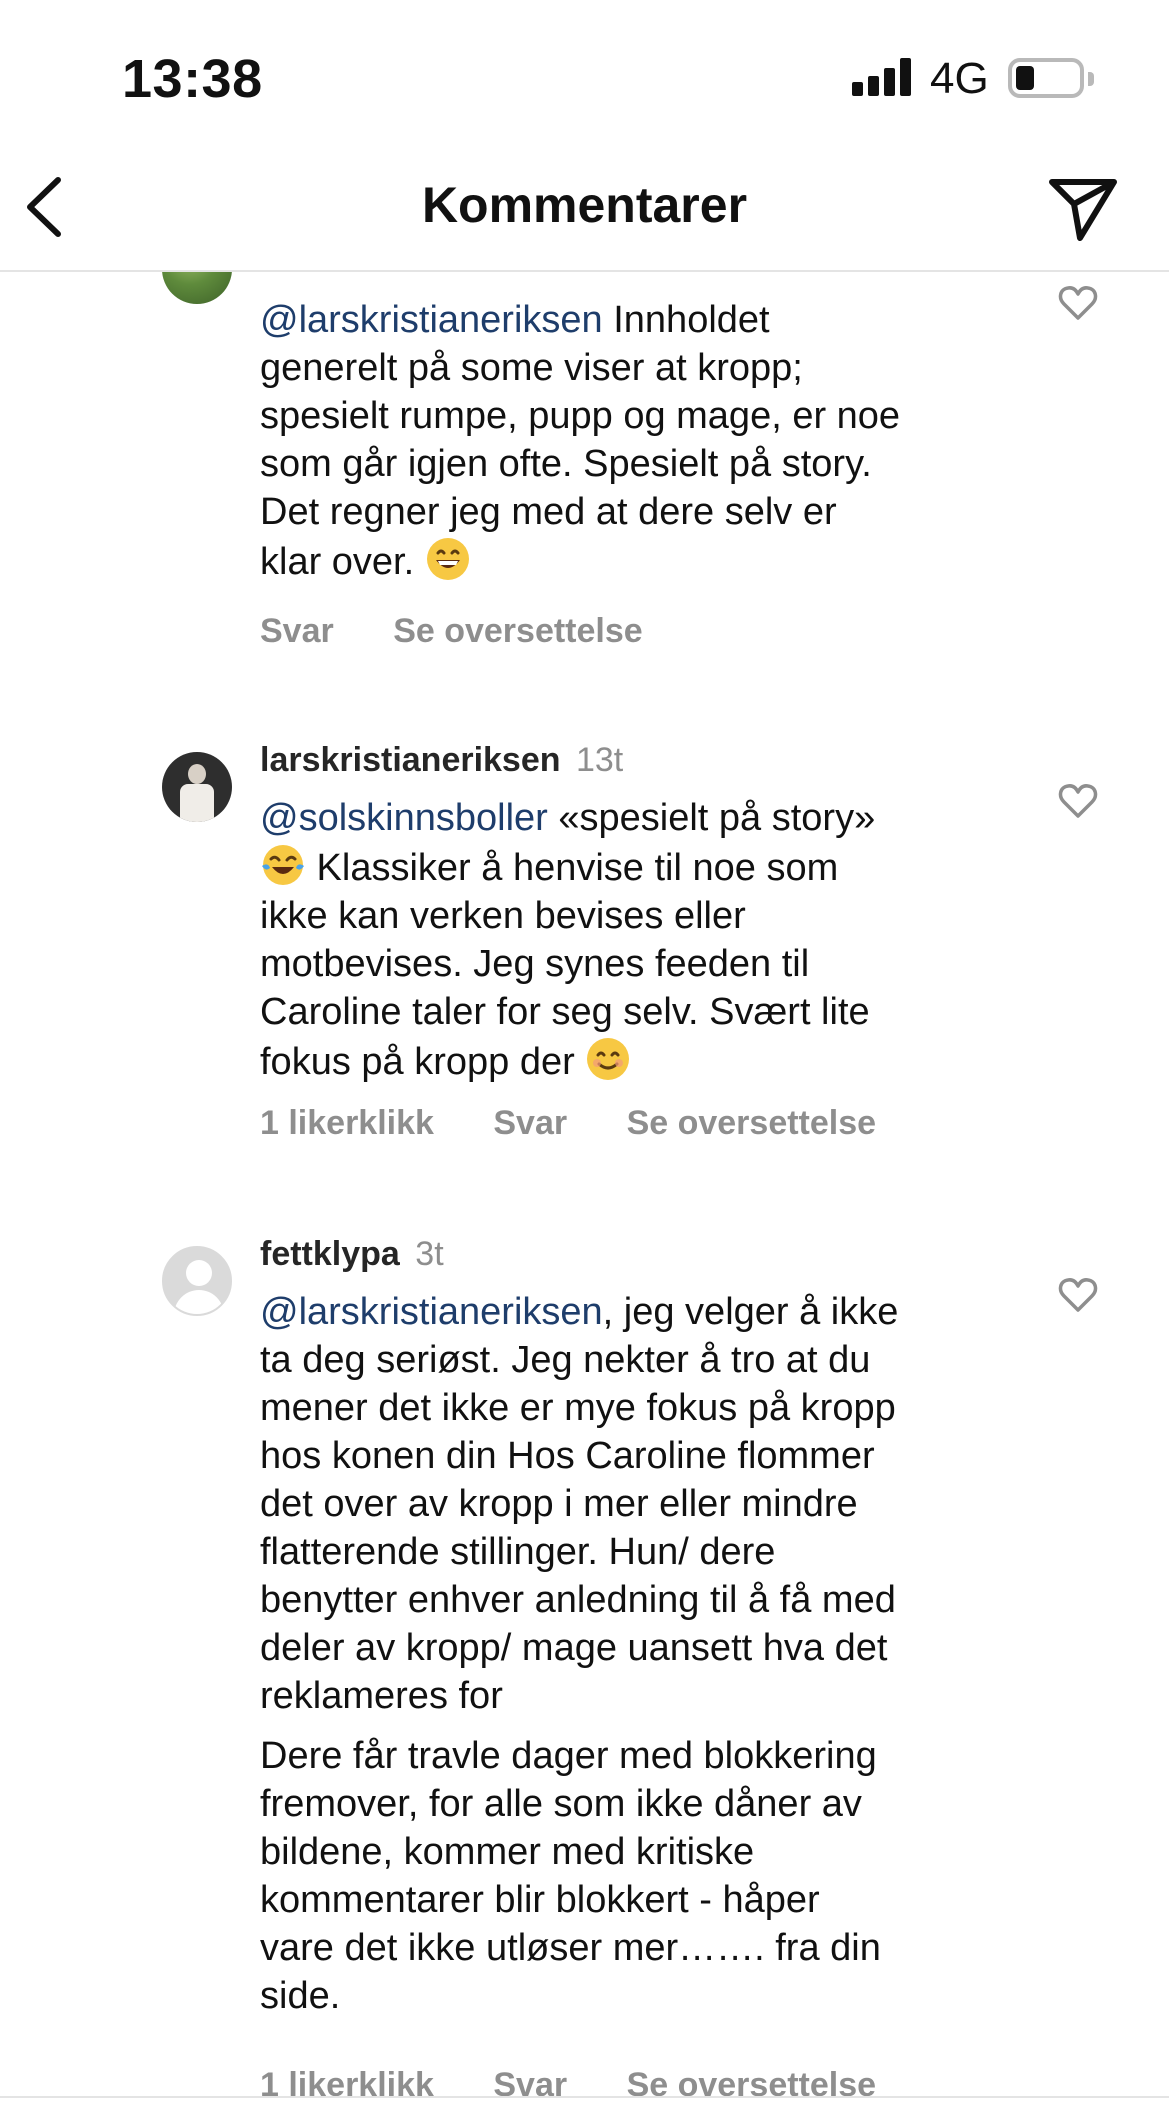  What do you see at coordinates (447, 559) in the screenshot?
I see `grinning-face-icon` at bounding box center [447, 559].